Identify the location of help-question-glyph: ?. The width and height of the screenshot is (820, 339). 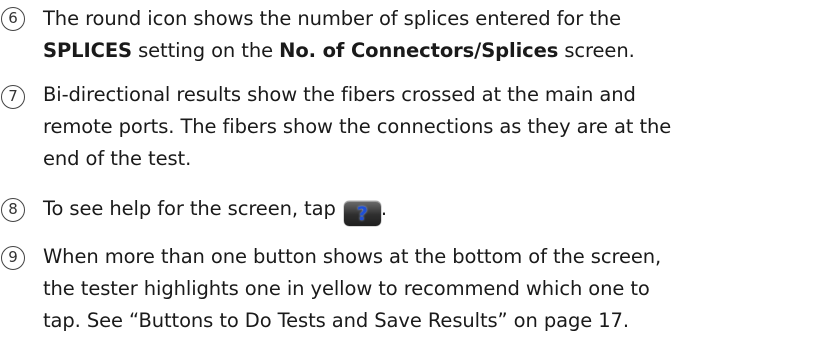
(362, 214).